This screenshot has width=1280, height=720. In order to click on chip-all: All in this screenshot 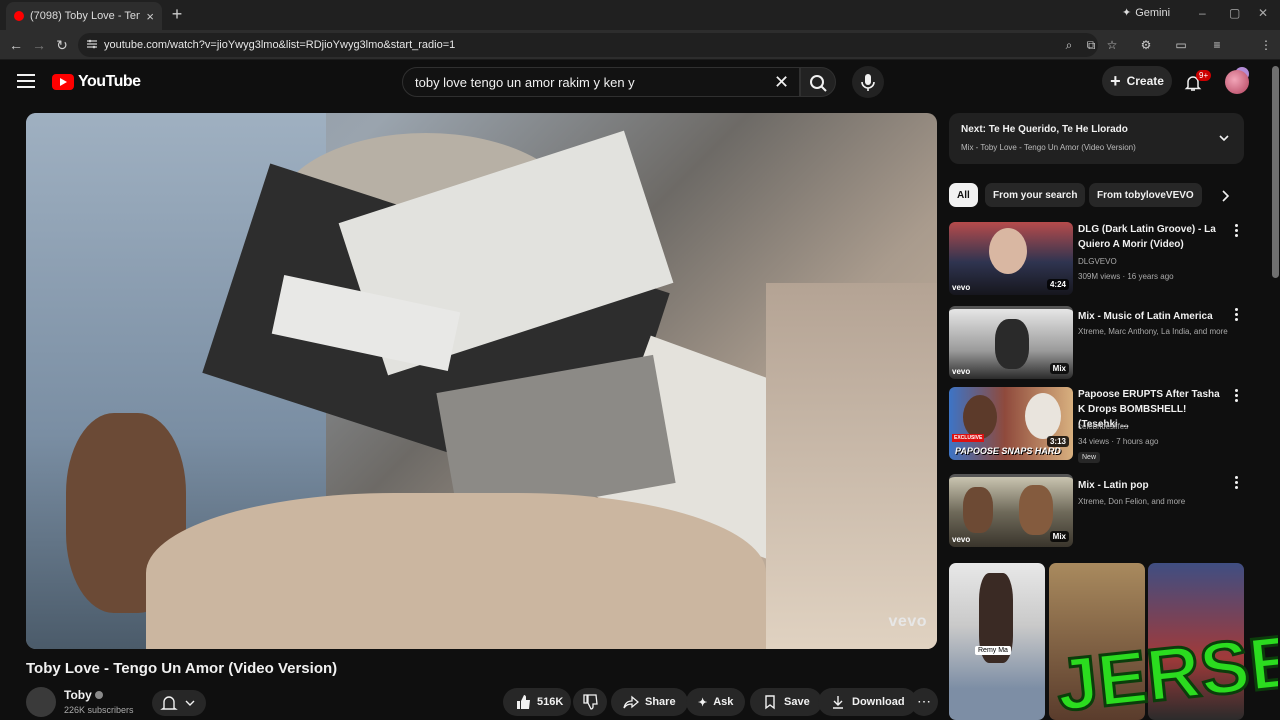, I will do `click(963, 195)`.